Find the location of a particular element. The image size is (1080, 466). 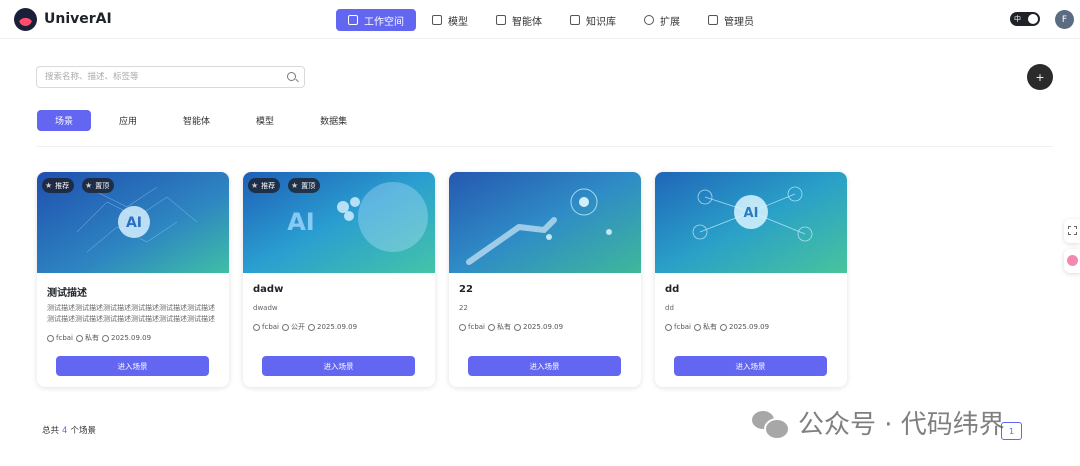

nav-label: 管理员 is located at coordinates (739, 22).